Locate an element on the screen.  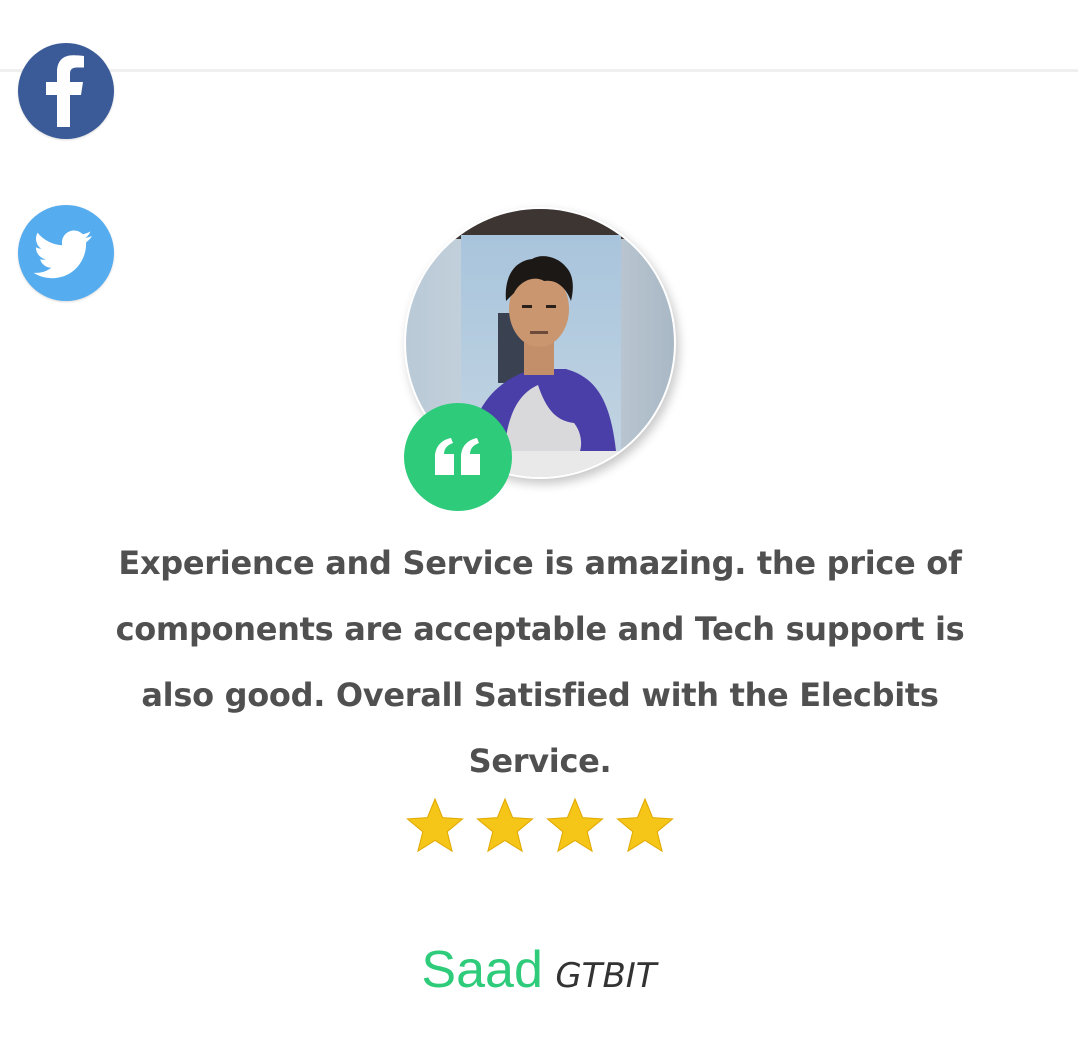
header-divider is located at coordinates (539, 70).